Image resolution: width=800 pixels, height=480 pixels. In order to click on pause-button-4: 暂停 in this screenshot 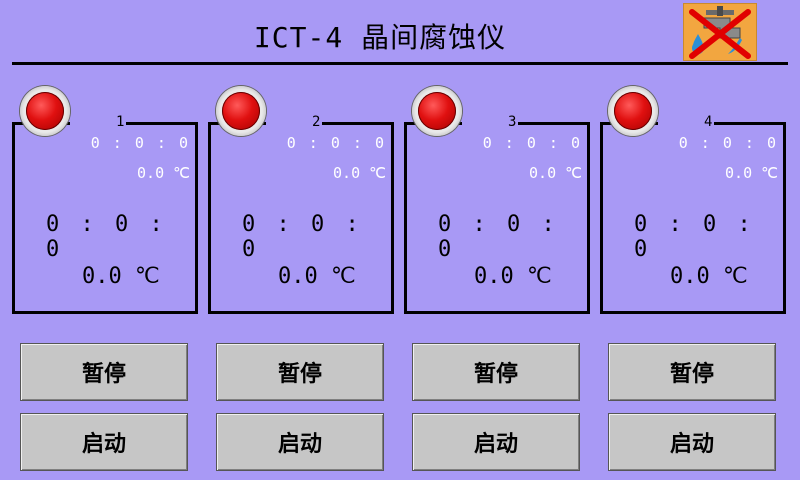, I will do `click(692, 372)`.